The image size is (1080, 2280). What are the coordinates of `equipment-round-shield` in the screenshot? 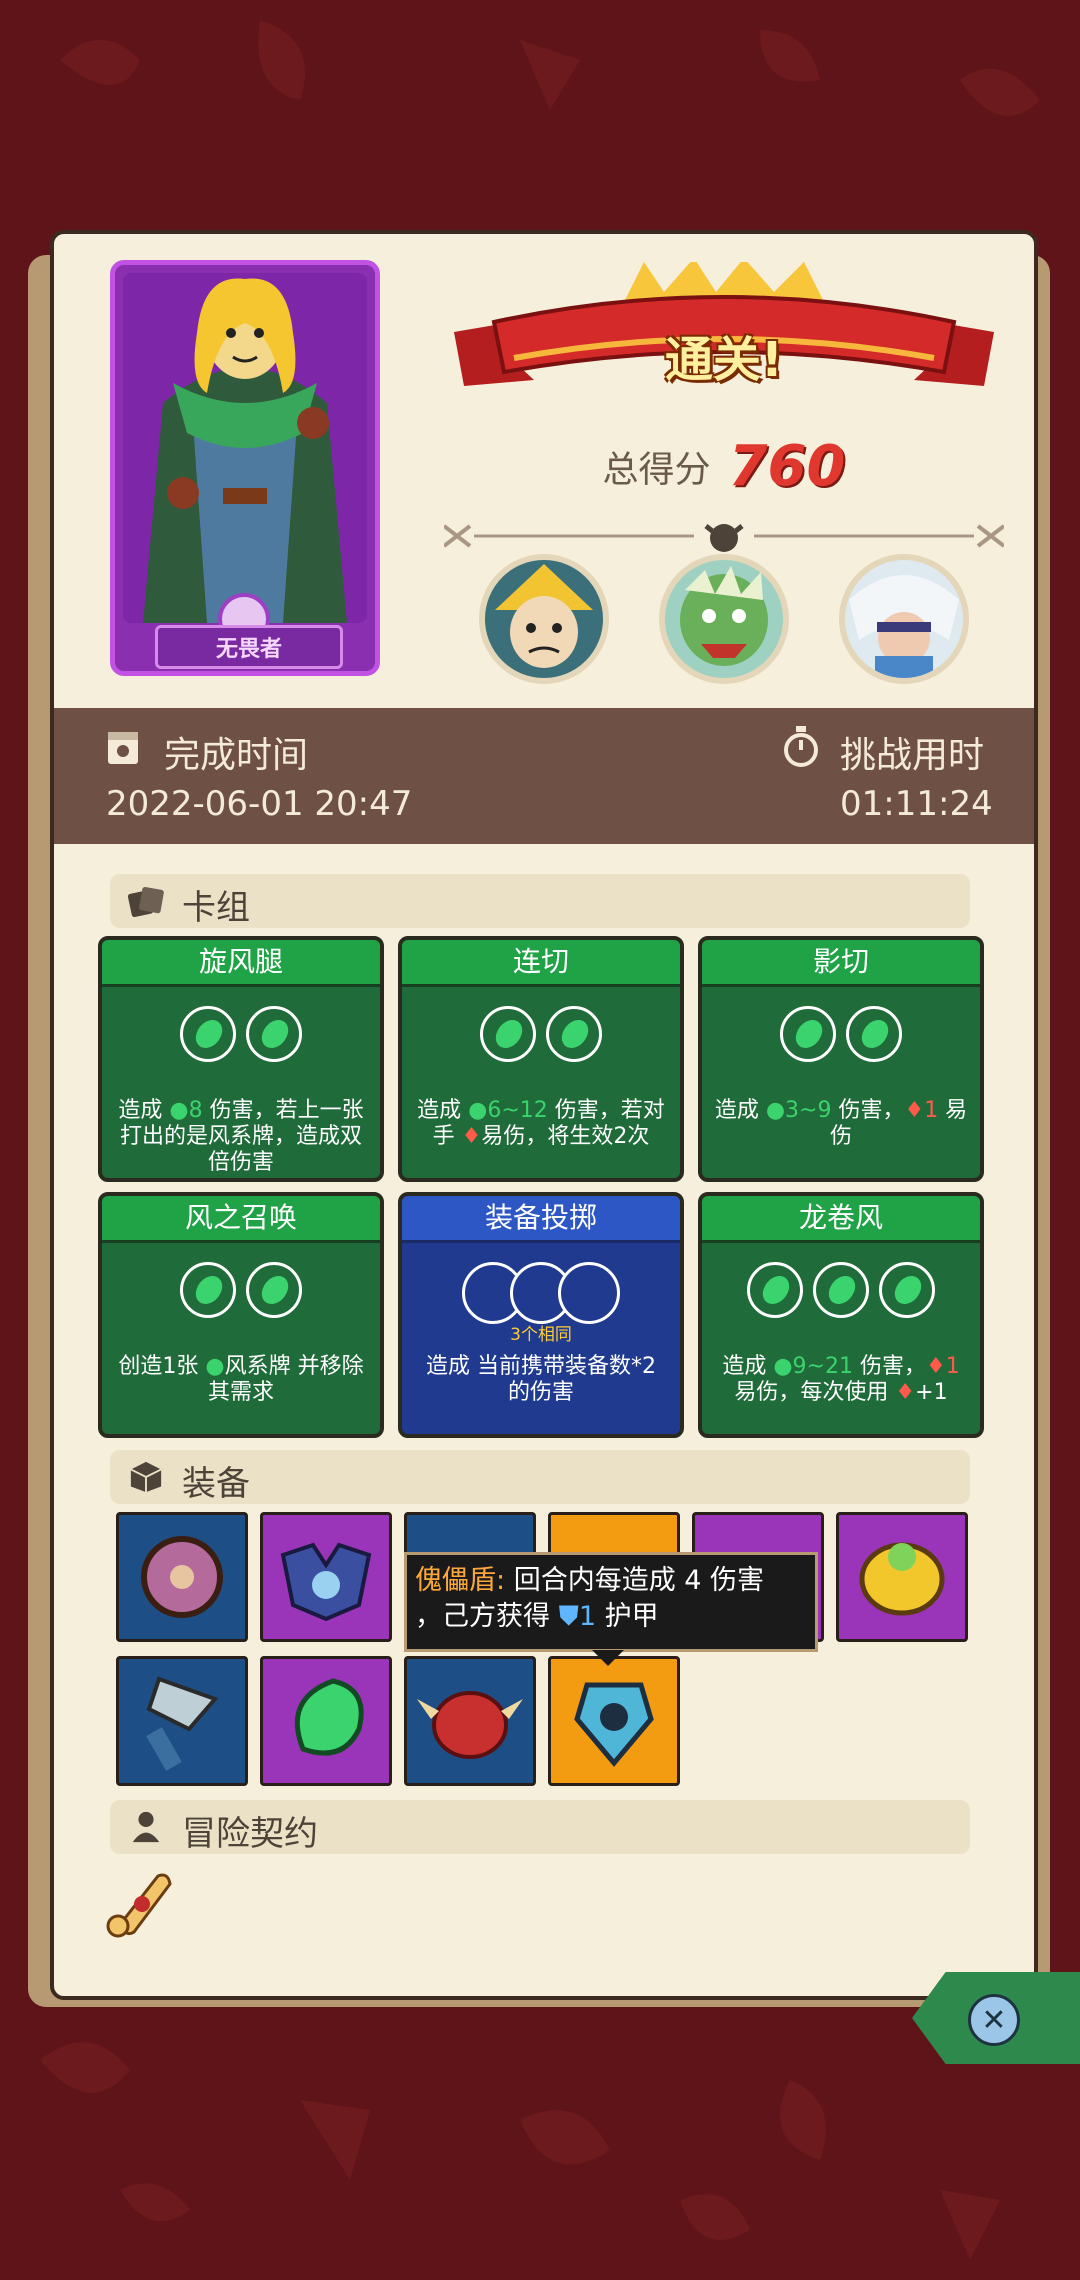 It's located at (182, 1577).